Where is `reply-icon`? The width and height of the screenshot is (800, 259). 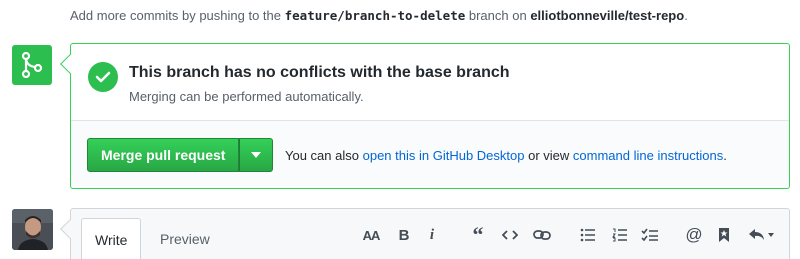
reply-icon is located at coordinates (761, 235).